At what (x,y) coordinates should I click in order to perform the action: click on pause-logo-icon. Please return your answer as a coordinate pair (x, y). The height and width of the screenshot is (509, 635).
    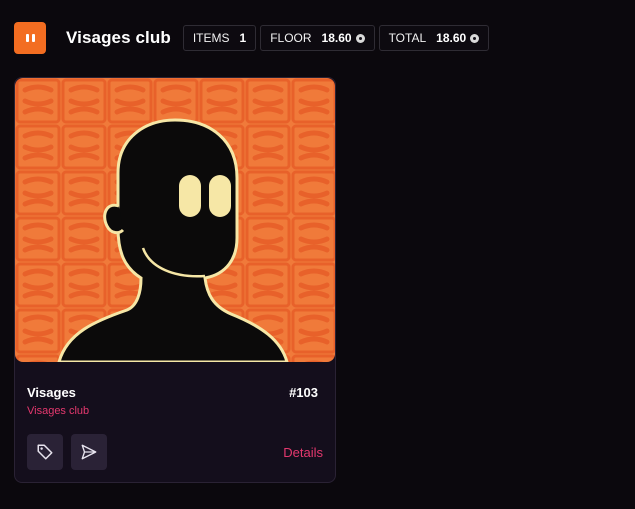
    Looking at the image, I should click on (30, 38).